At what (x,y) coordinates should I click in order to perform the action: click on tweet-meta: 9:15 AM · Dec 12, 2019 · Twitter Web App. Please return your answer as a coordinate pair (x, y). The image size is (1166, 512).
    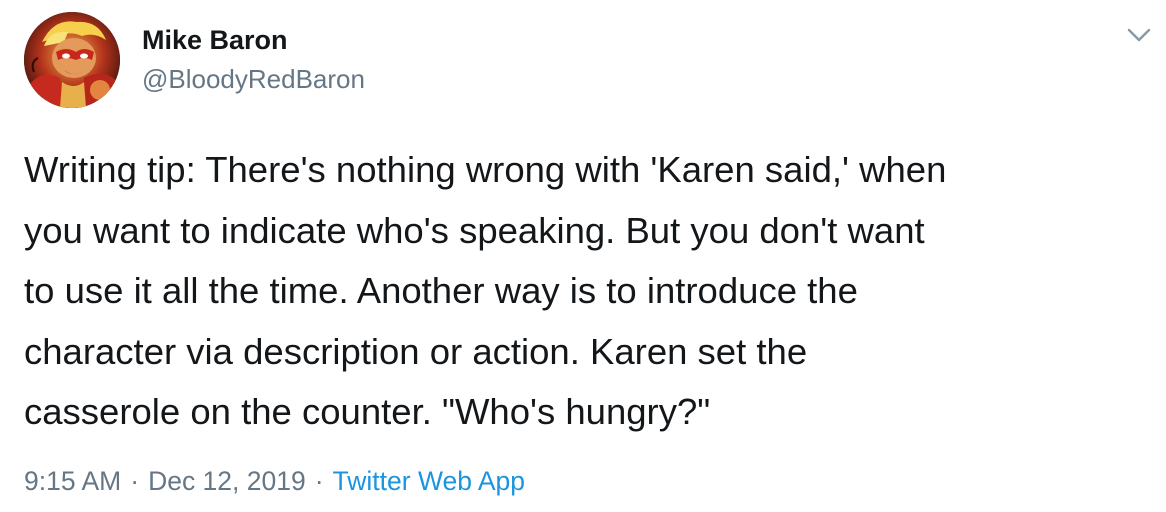
    Looking at the image, I should click on (274, 481).